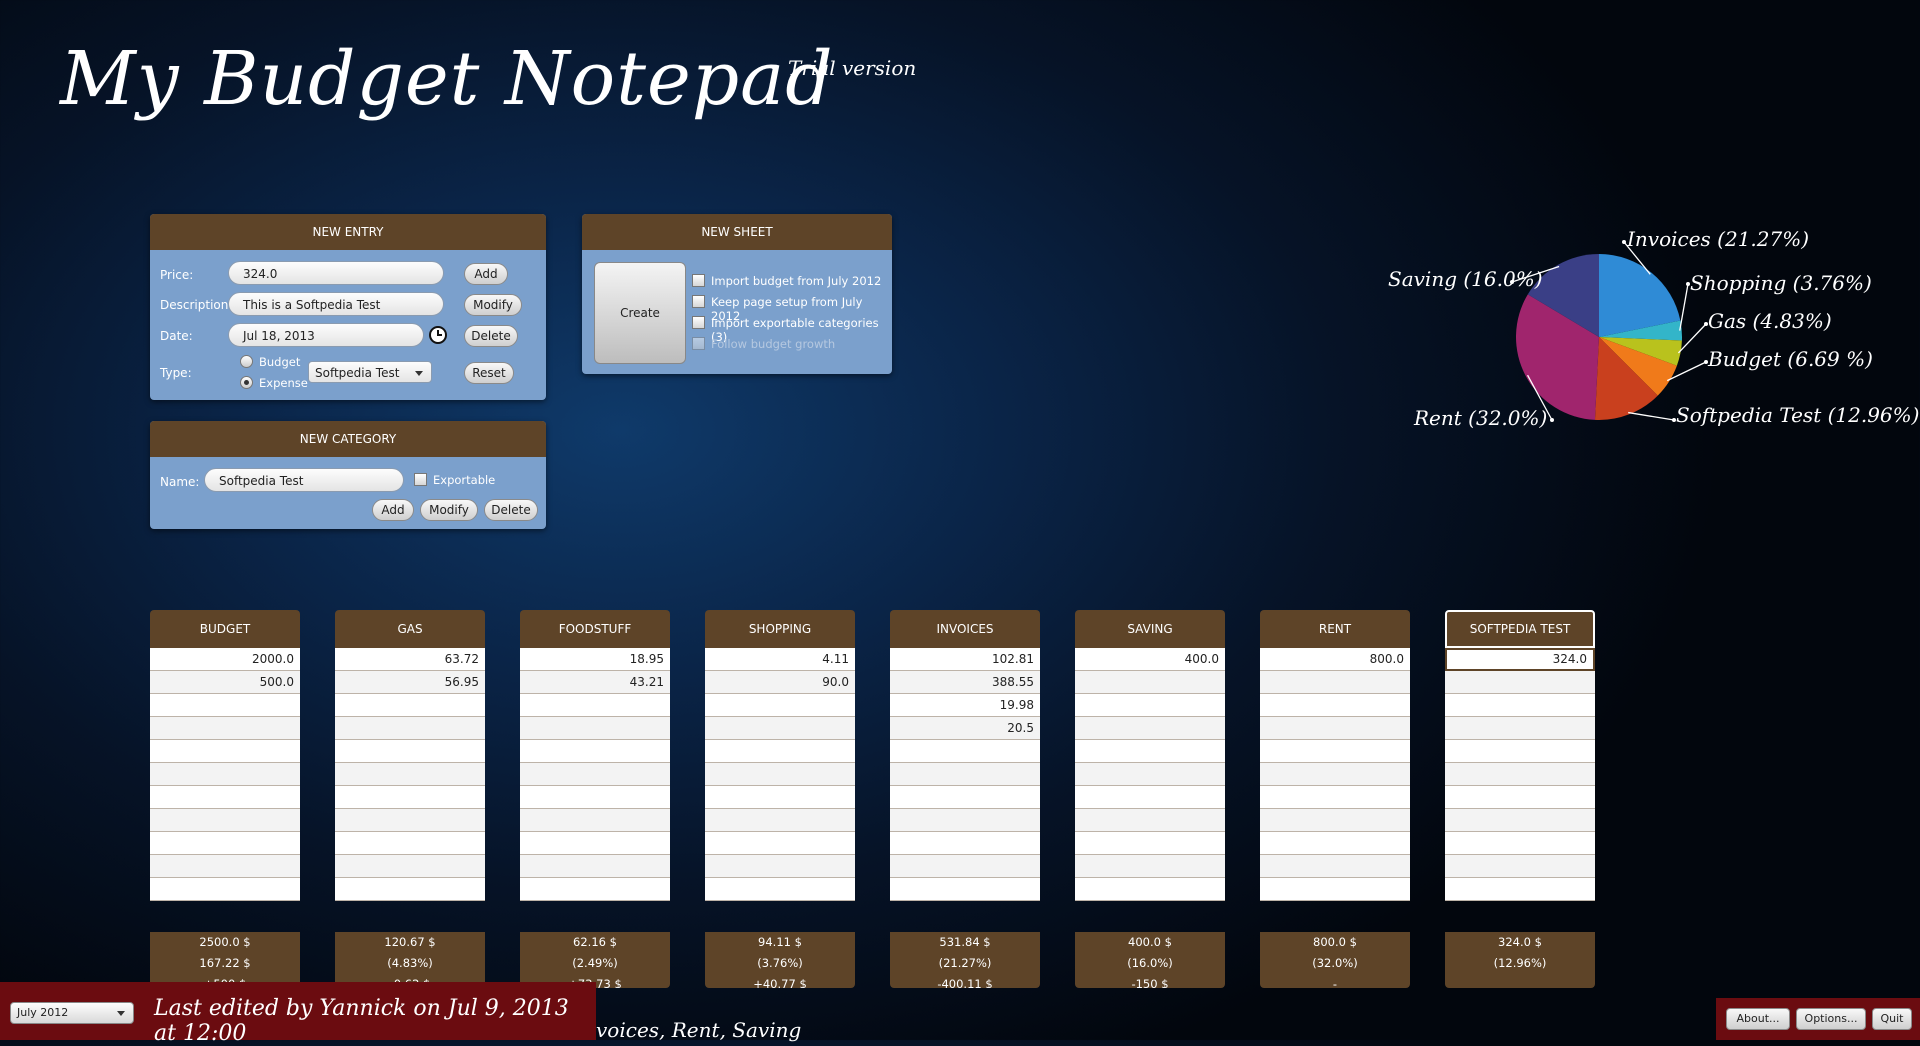 The width and height of the screenshot is (1920, 1046). What do you see at coordinates (393, 510) in the screenshot?
I see `add-category-button: Add` at bounding box center [393, 510].